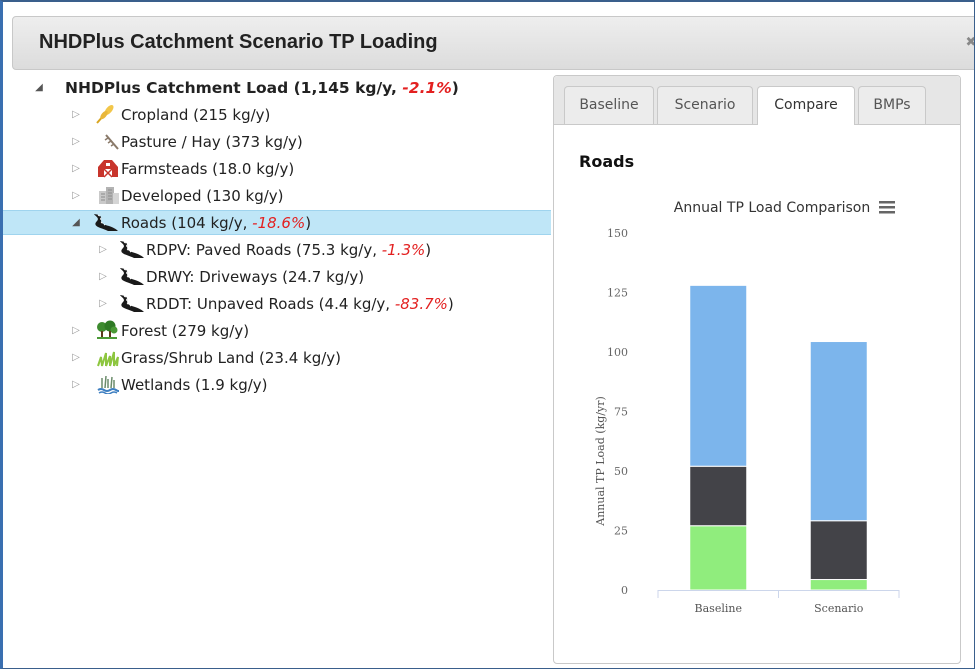 This screenshot has width=977, height=671. What do you see at coordinates (108, 169) in the screenshot?
I see `barn-icon` at bounding box center [108, 169].